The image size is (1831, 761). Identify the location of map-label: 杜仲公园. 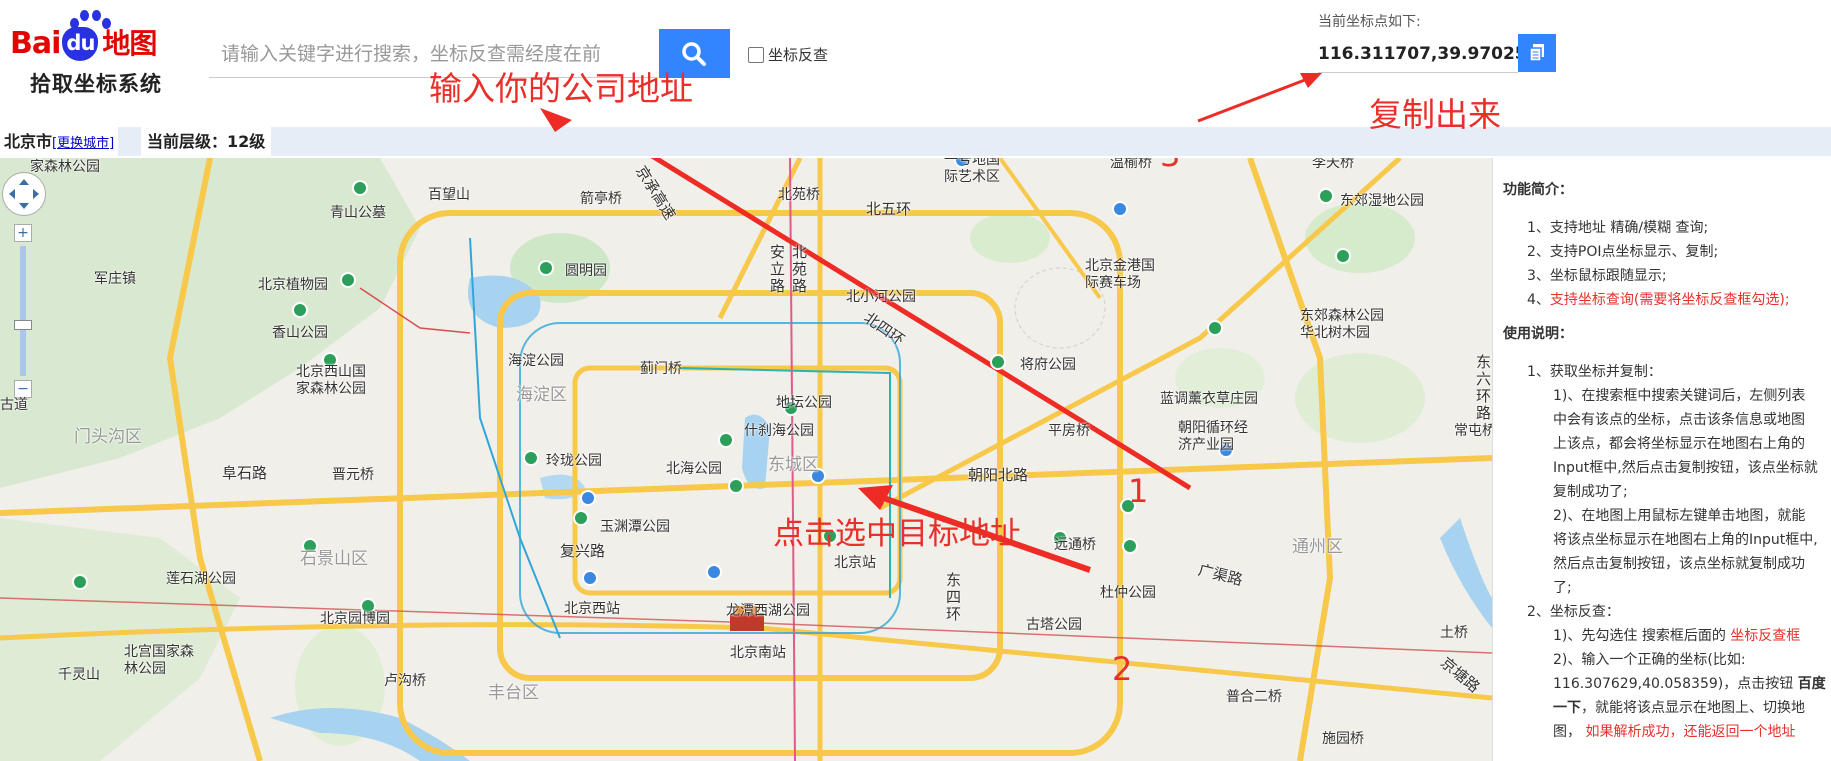
(1128, 593).